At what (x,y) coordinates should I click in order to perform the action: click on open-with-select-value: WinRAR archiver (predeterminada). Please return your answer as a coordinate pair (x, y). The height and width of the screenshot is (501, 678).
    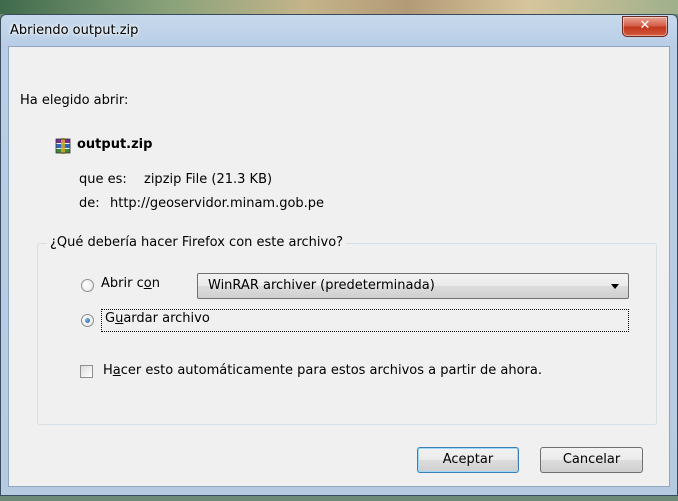
    Looking at the image, I should click on (321, 285).